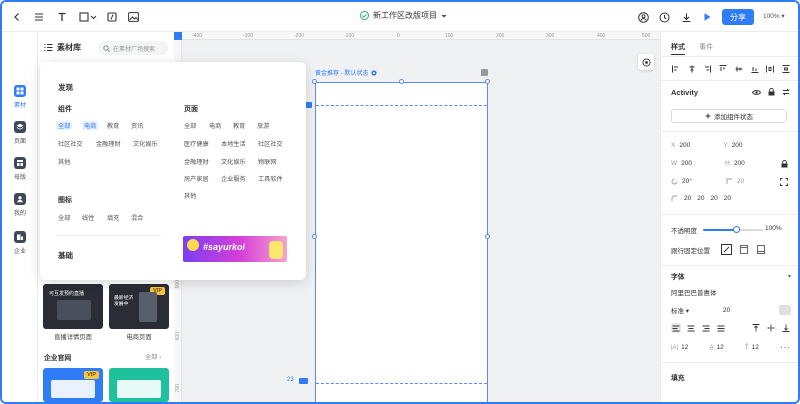 This screenshot has width=800, height=404. What do you see at coordinates (770, 69) in the screenshot?
I see `distribute-h-icon` at bounding box center [770, 69].